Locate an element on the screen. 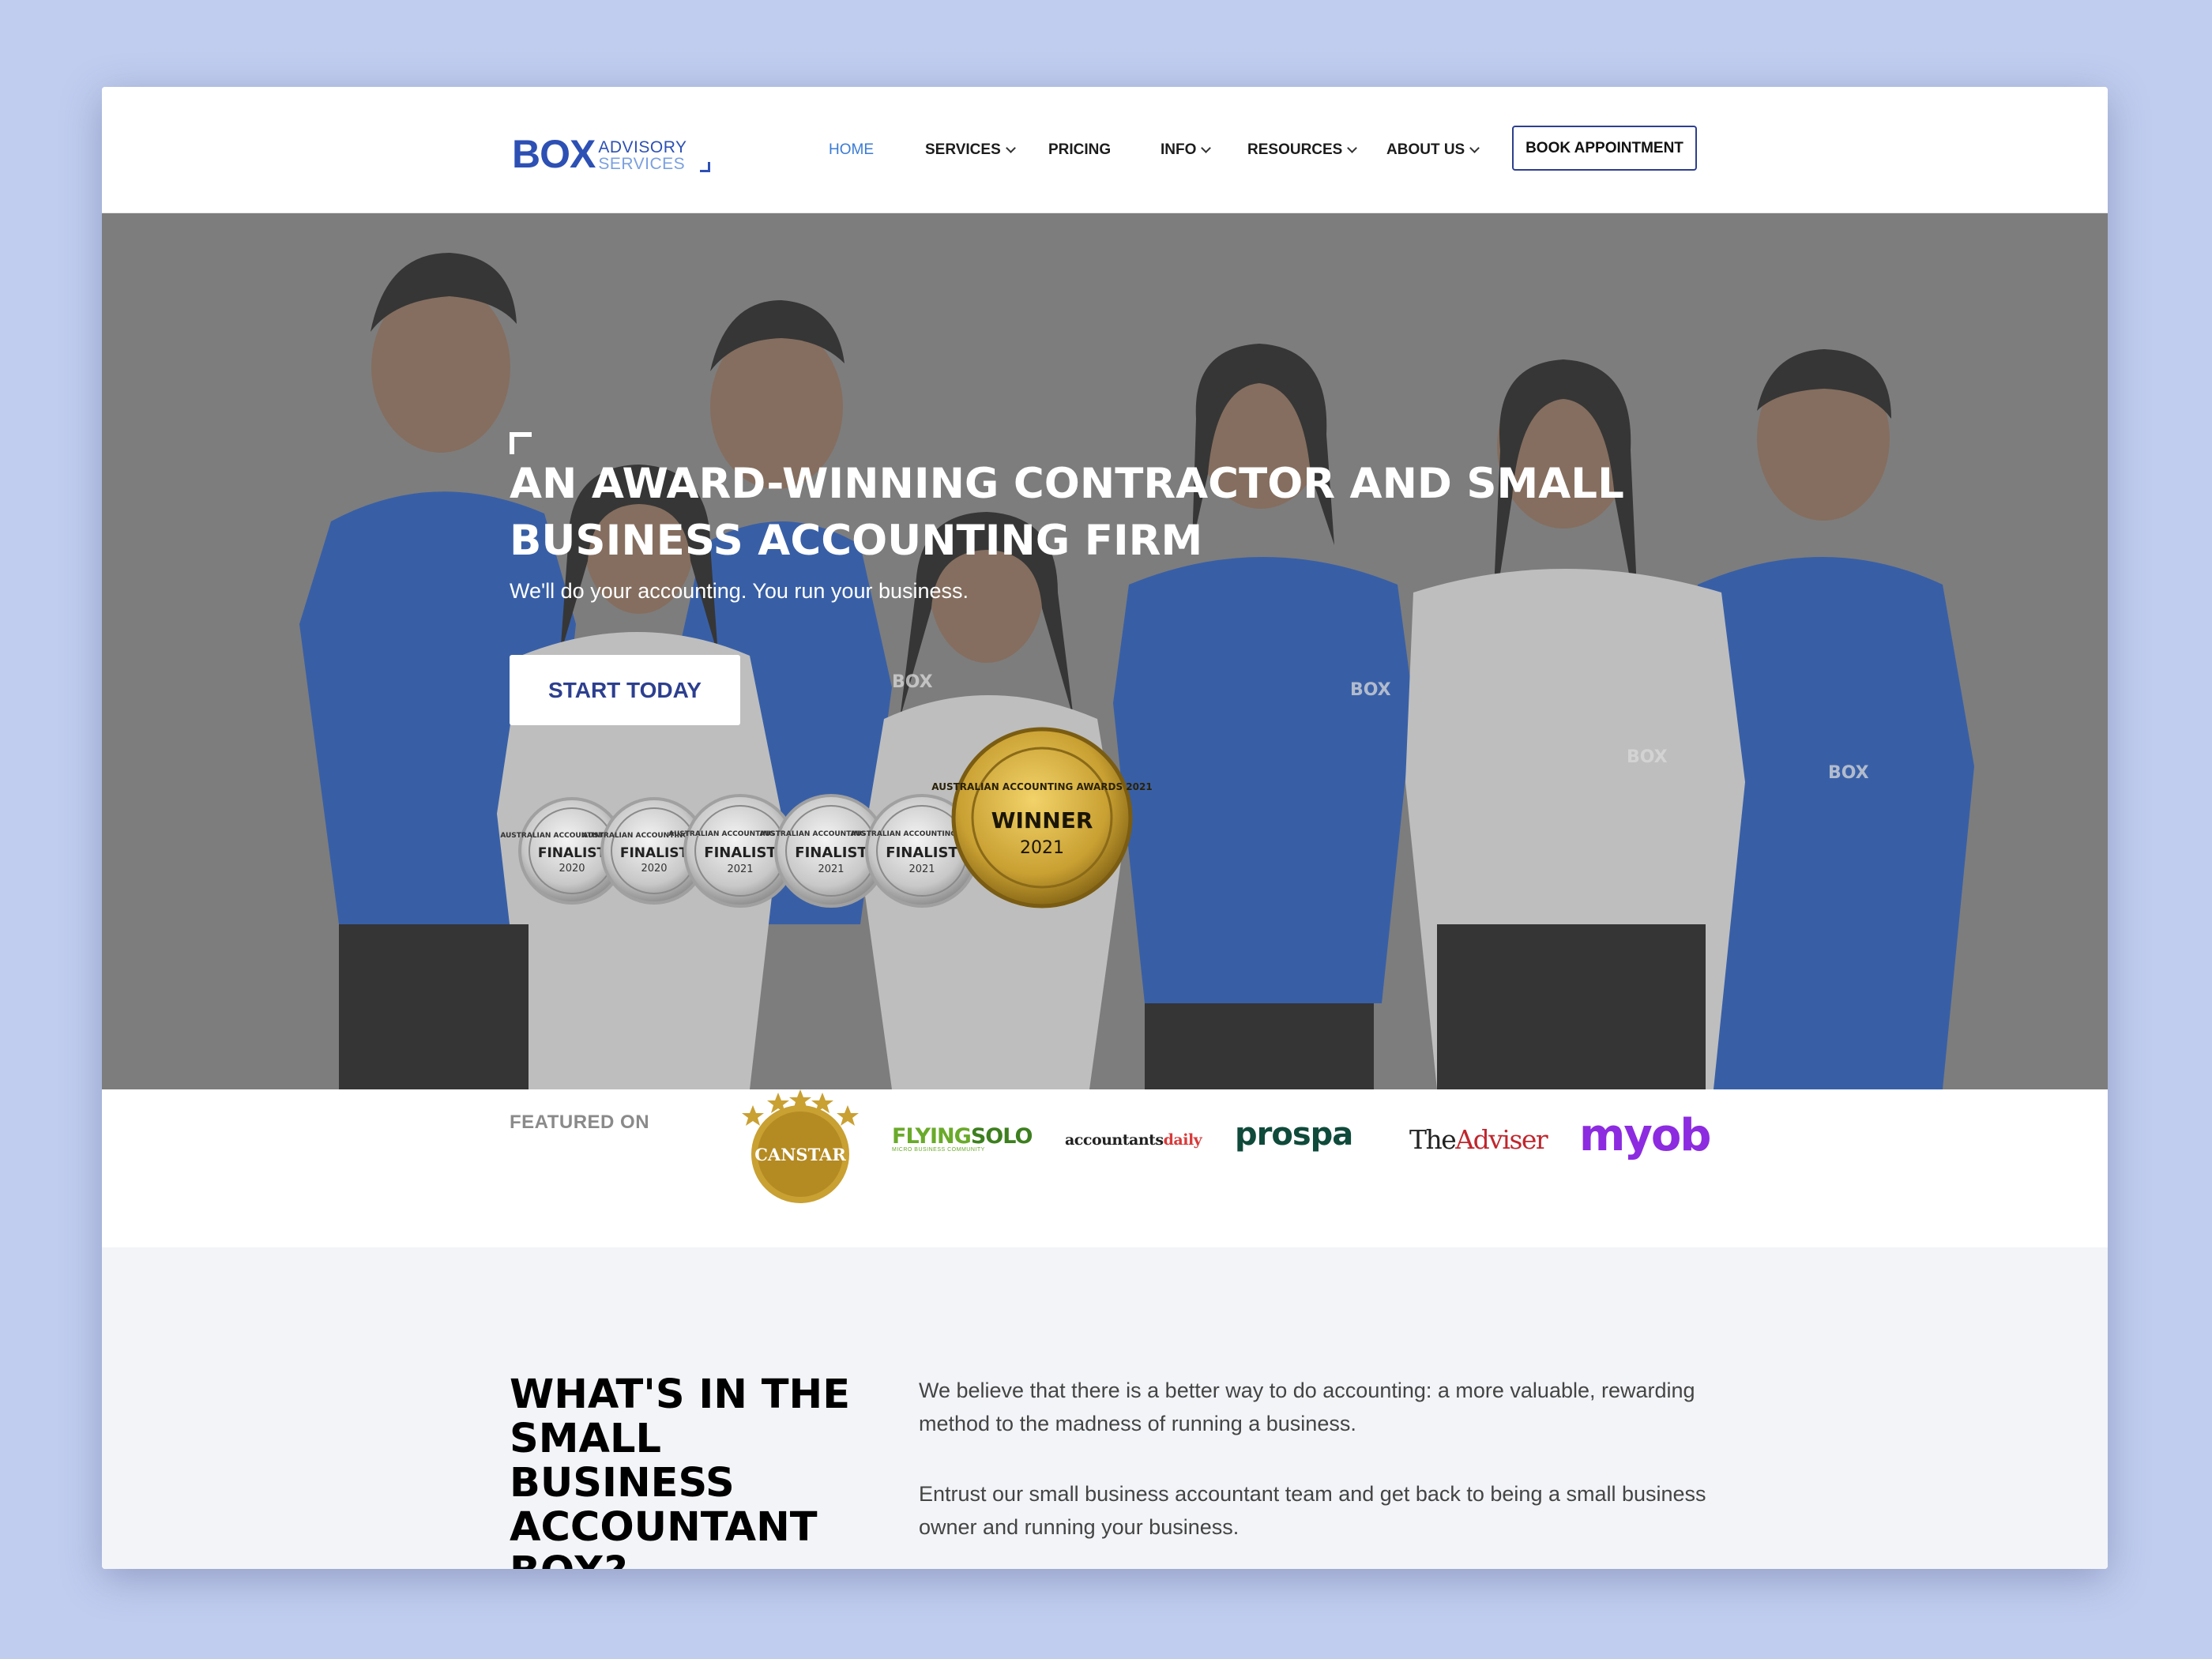 This screenshot has width=2212, height=1659. nav-about-us: ABOUT US is located at coordinates (1433, 150).